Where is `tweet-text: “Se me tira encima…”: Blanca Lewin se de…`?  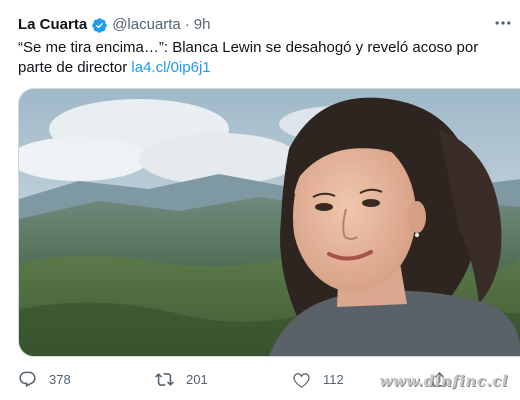
tweet-text: “Se me tira encima…”: Blanca Lewin se de… is located at coordinates (263, 58).